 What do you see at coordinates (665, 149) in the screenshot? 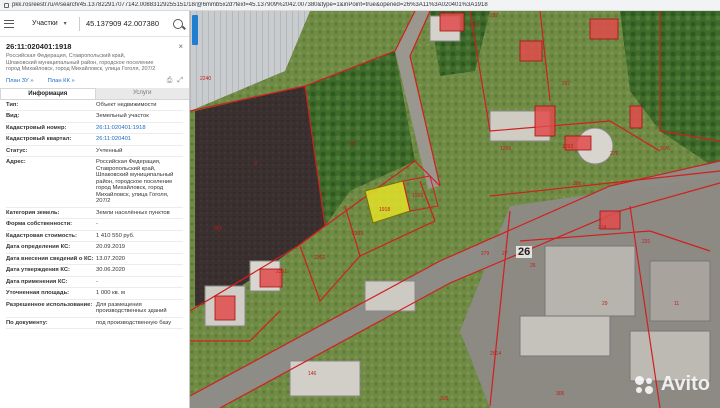
I see `parcel-label: 20/6` at bounding box center [665, 149].